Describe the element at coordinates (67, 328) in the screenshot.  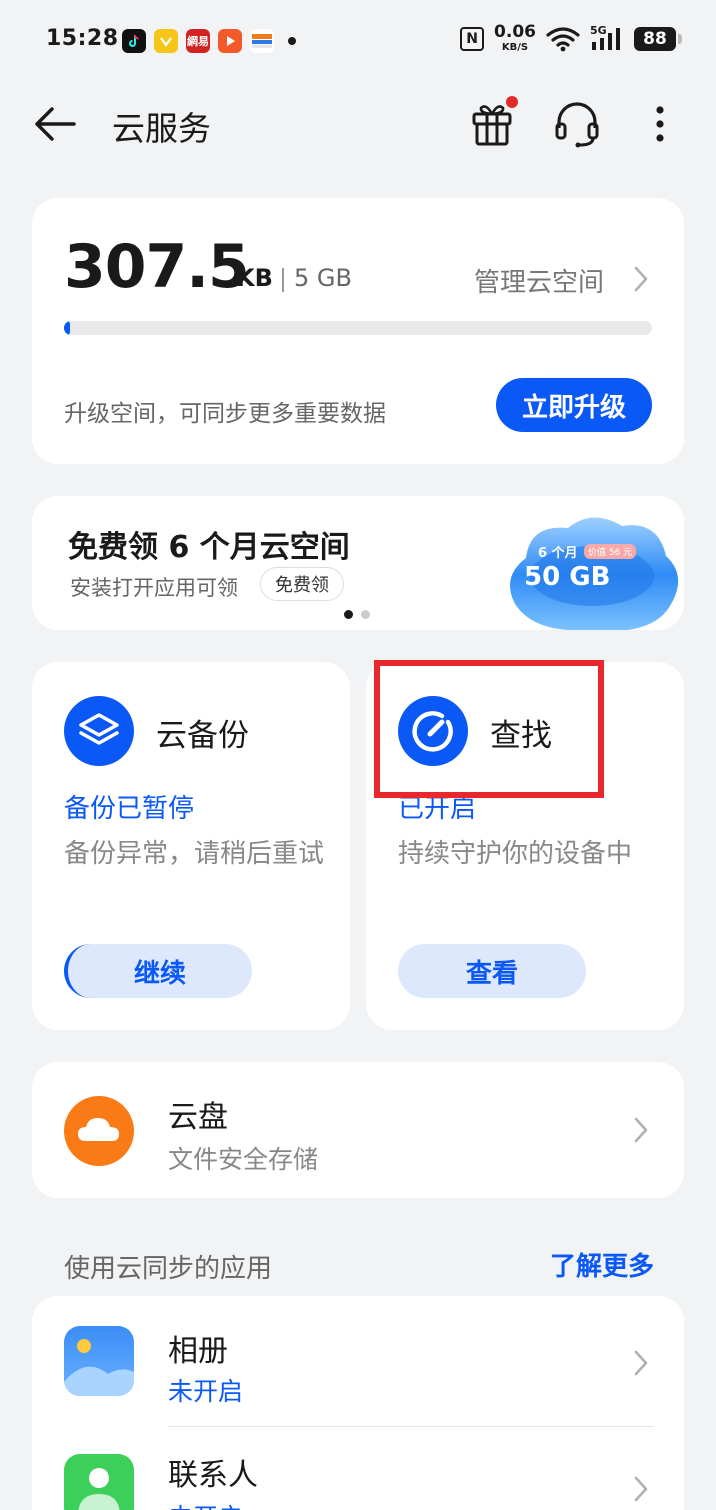
I see `storage-progress-fill` at that location.